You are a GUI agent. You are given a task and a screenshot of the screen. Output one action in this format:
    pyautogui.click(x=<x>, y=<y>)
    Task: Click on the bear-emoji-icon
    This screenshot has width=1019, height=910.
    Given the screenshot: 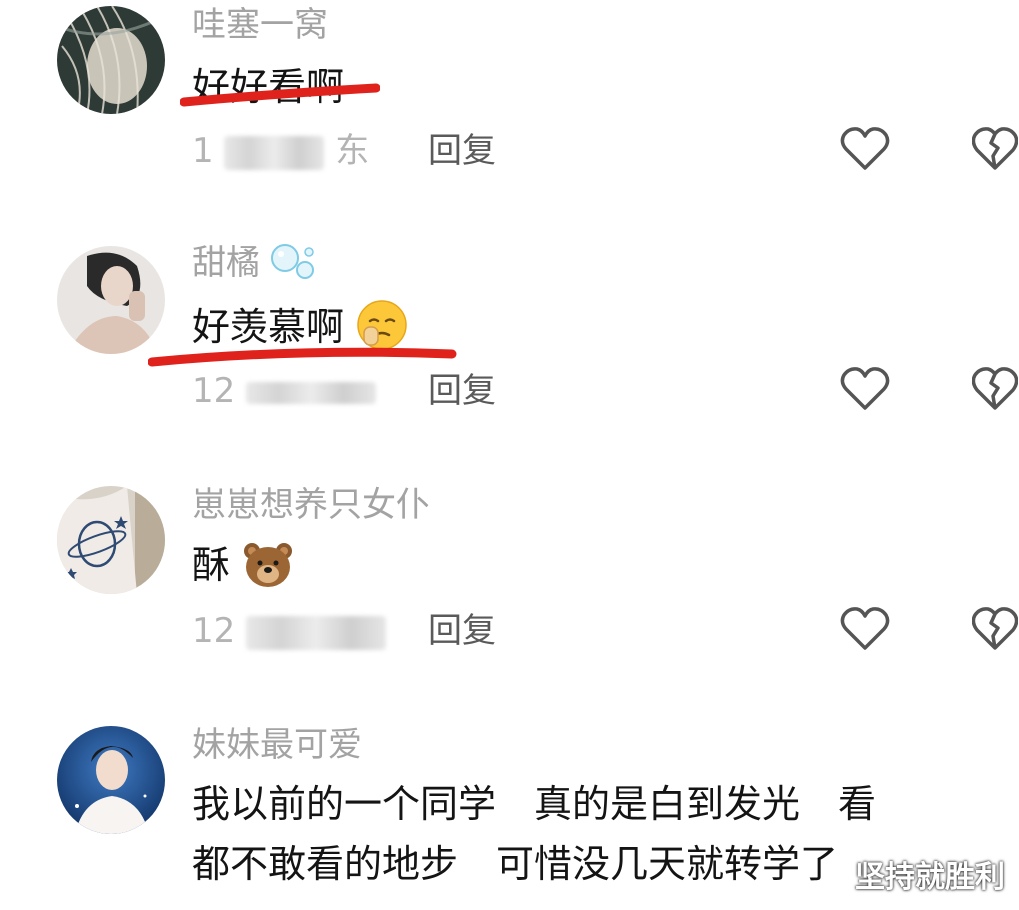 What is the action you would take?
    pyautogui.click(x=268, y=564)
    